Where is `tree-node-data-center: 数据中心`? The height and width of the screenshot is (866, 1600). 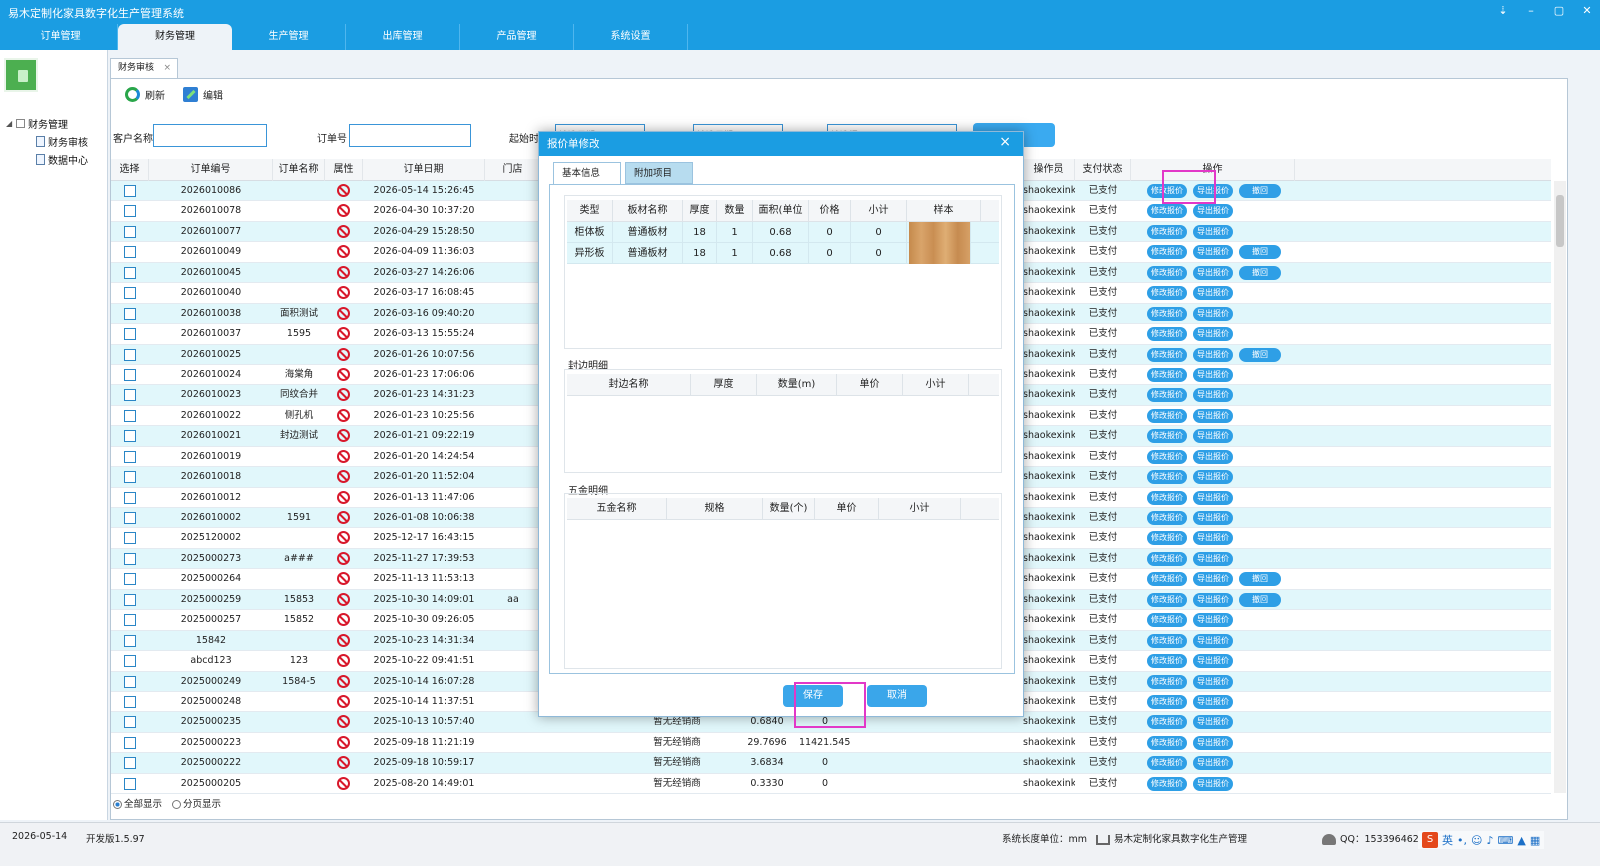
tree-node-data-center: 数据中心 is located at coordinates (47, 159).